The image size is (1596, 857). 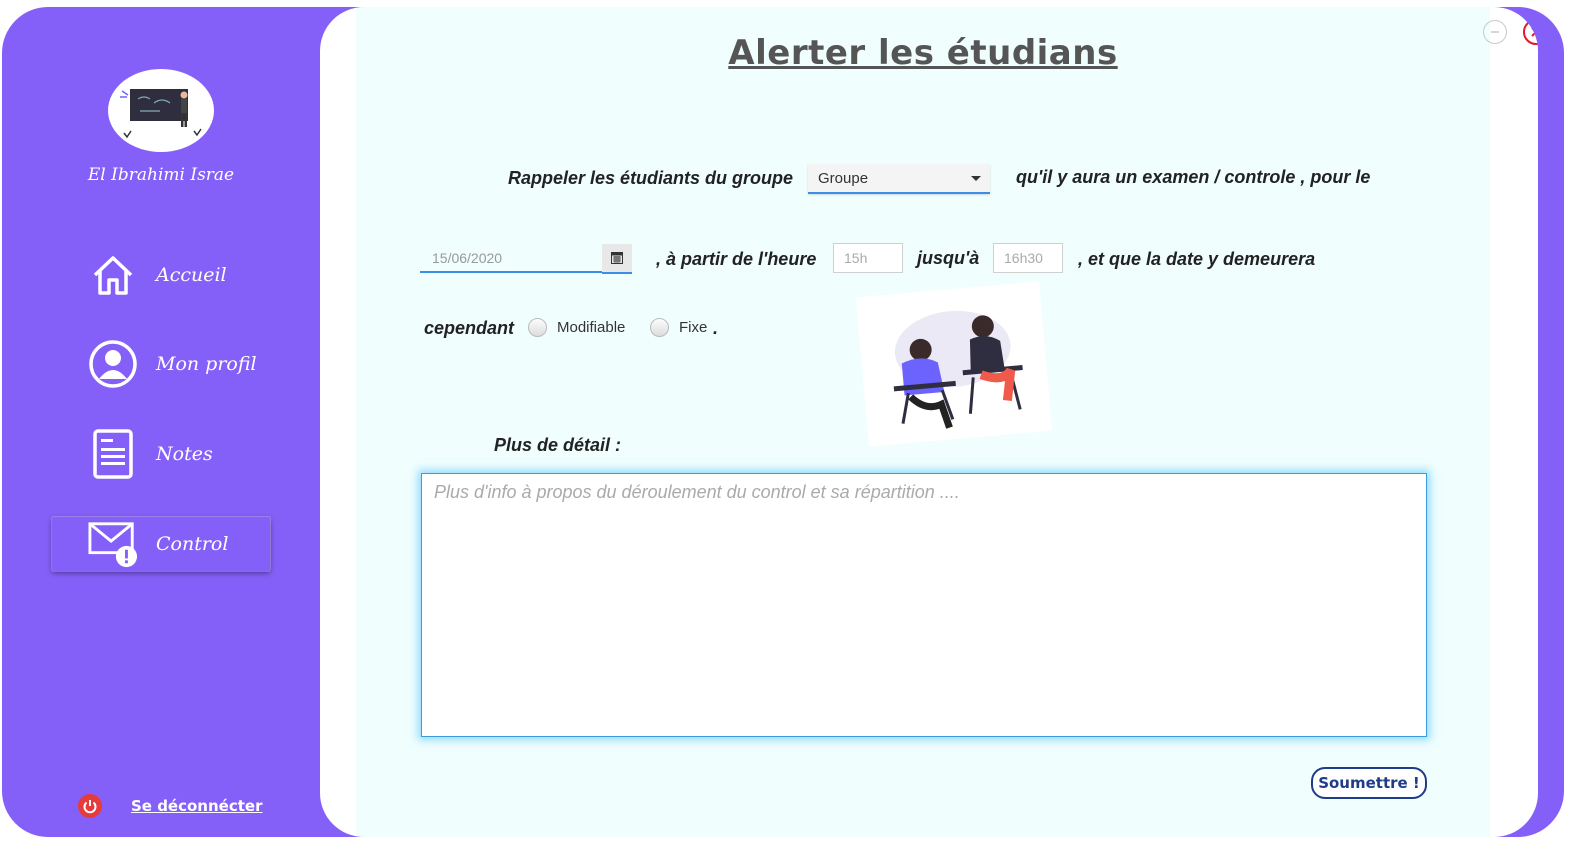 I want to click on user-icon, so click(x=113, y=364).